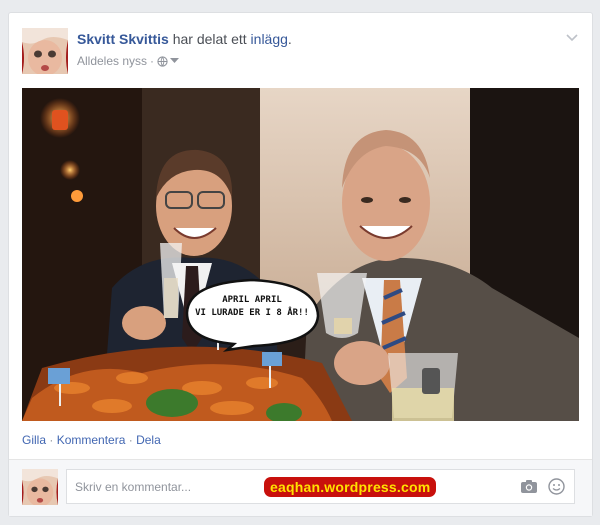 This screenshot has width=600, height=525. What do you see at coordinates (252, 307) in the screenshot?
I see `speech-bubble-text: APRIL APRIL VI LURADE ER I 8 ÅR!!` at bounding box center [252, 307].